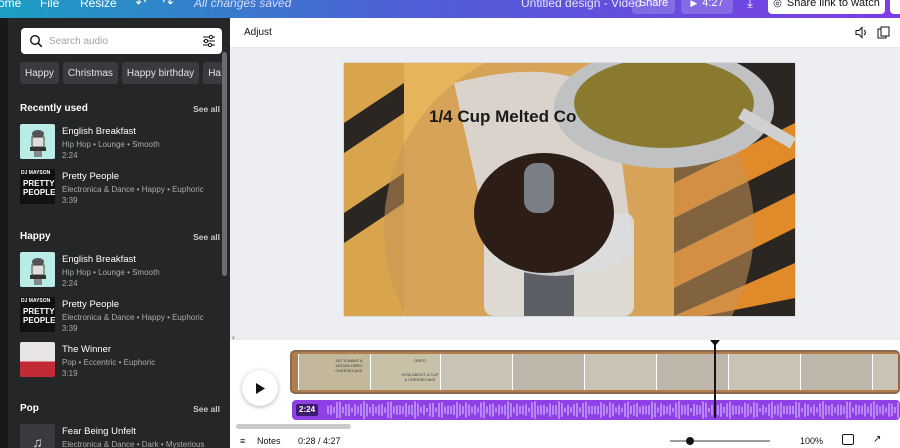  I want to click on globe-icon: ◎, so click(777, 4).